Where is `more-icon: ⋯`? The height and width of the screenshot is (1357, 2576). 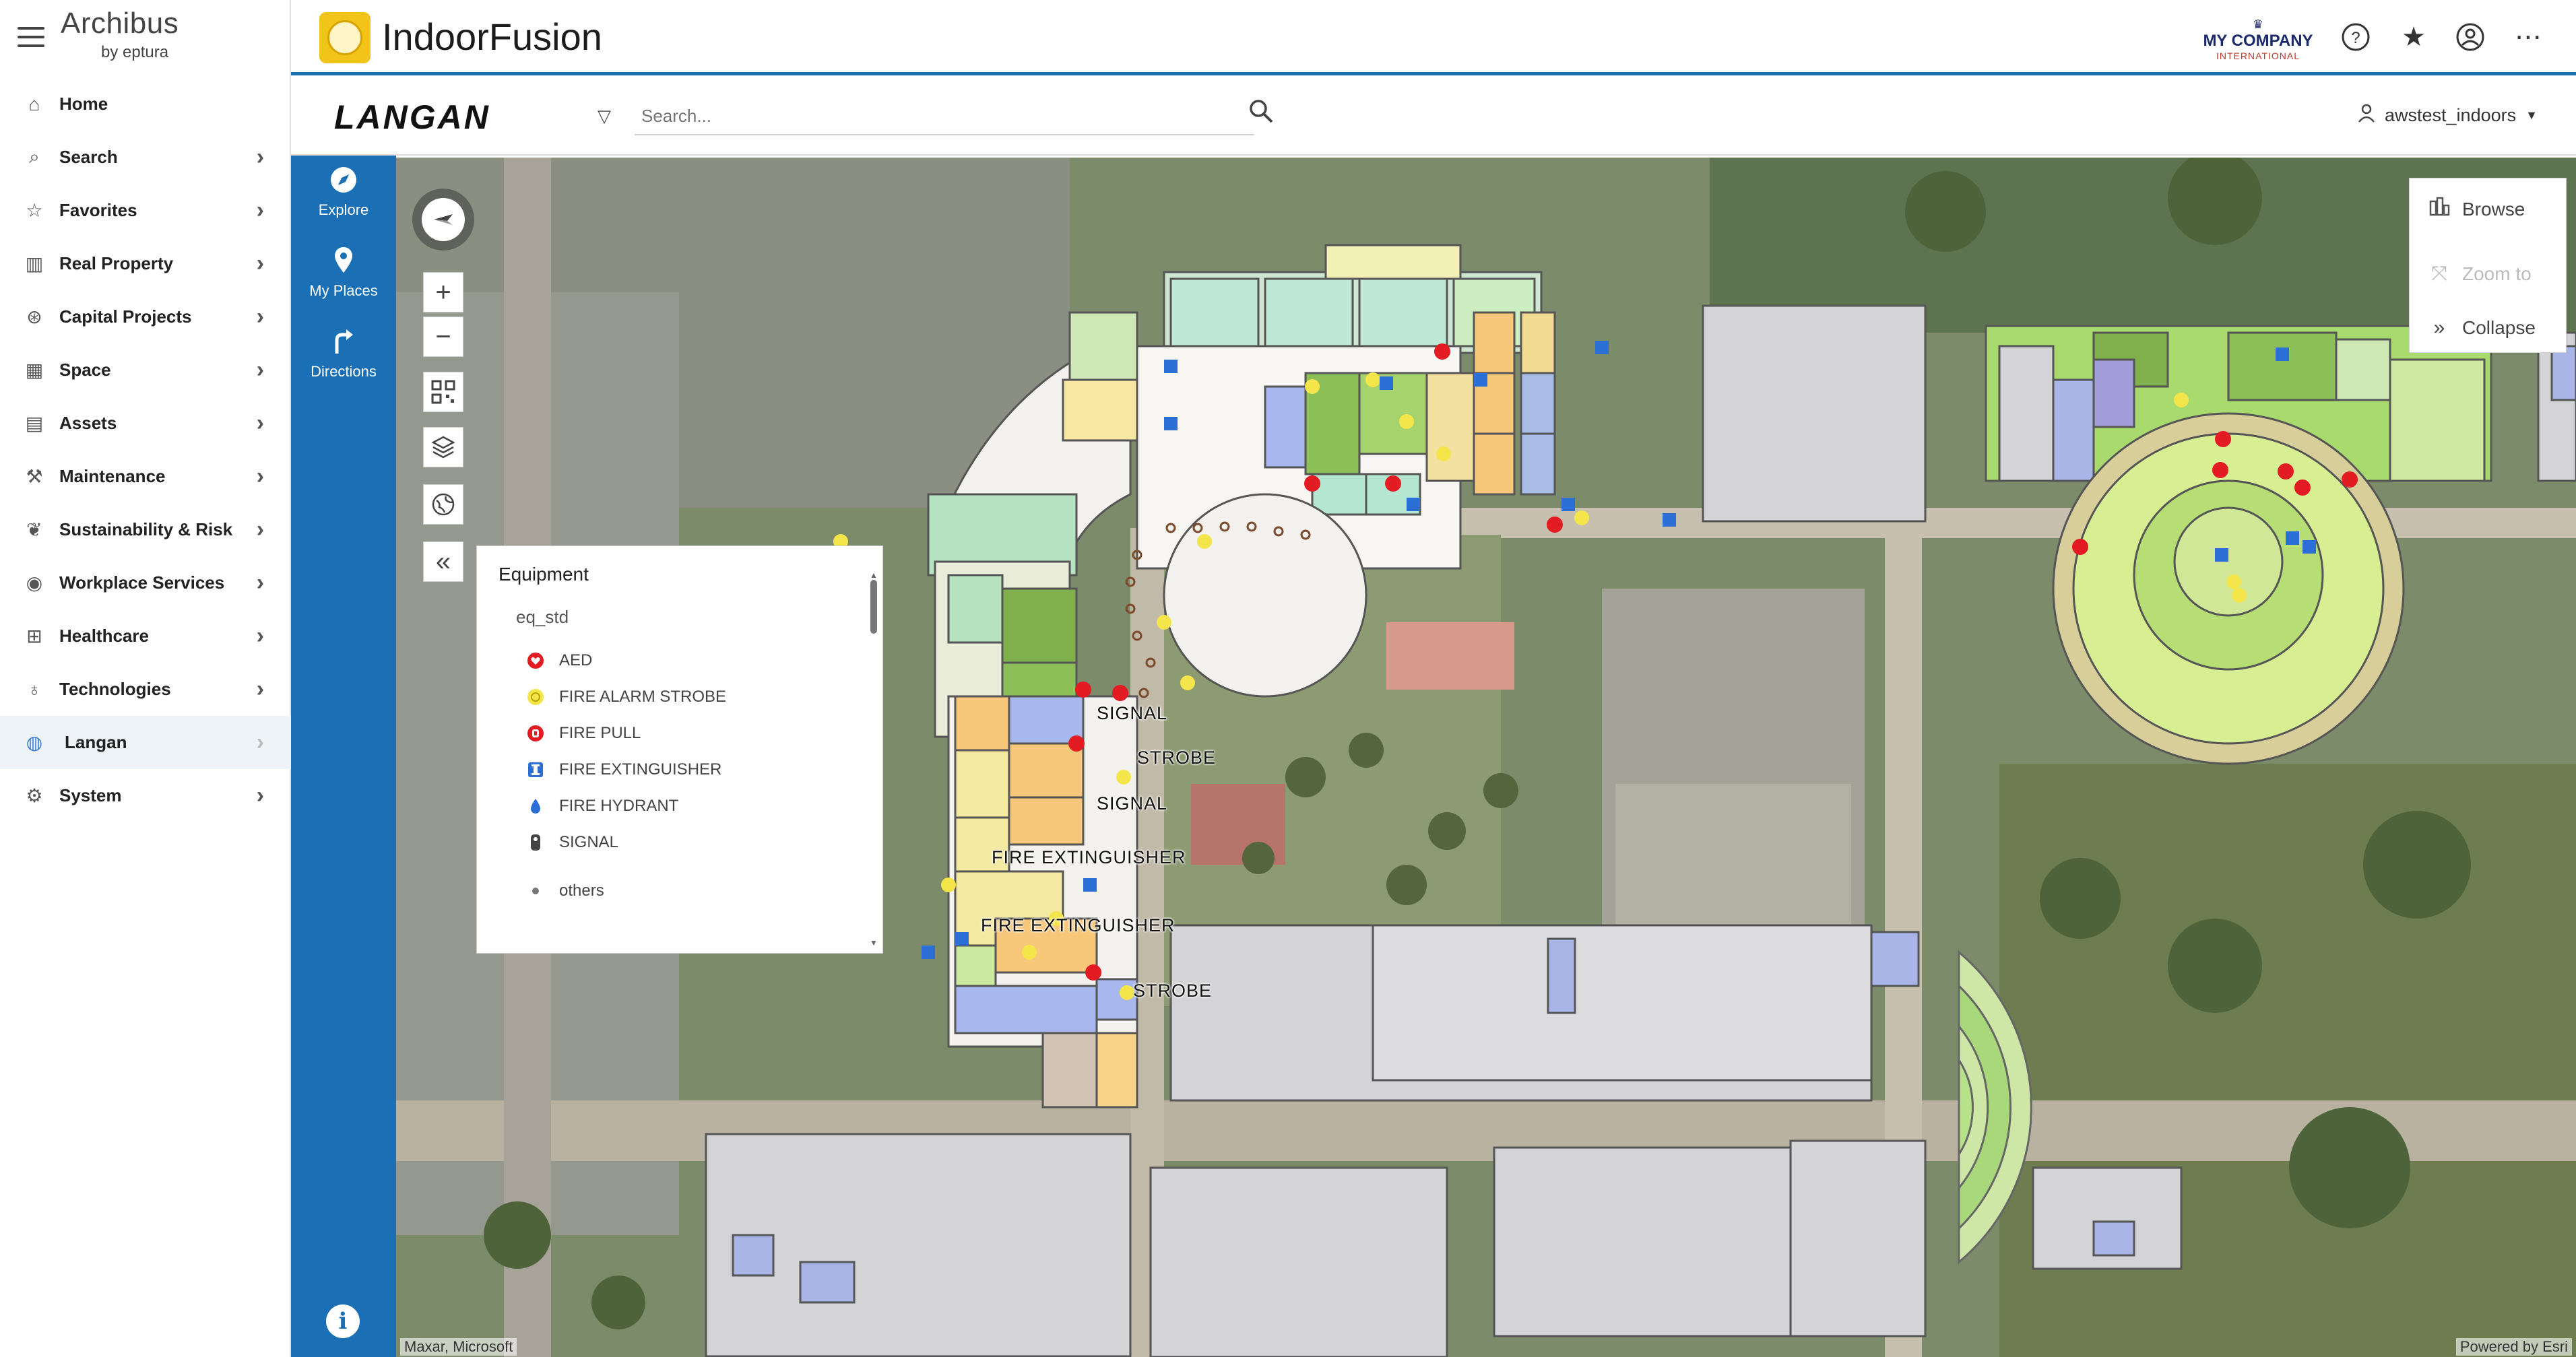
more-icon: ⋯ is located at coordinates (2528, 37).